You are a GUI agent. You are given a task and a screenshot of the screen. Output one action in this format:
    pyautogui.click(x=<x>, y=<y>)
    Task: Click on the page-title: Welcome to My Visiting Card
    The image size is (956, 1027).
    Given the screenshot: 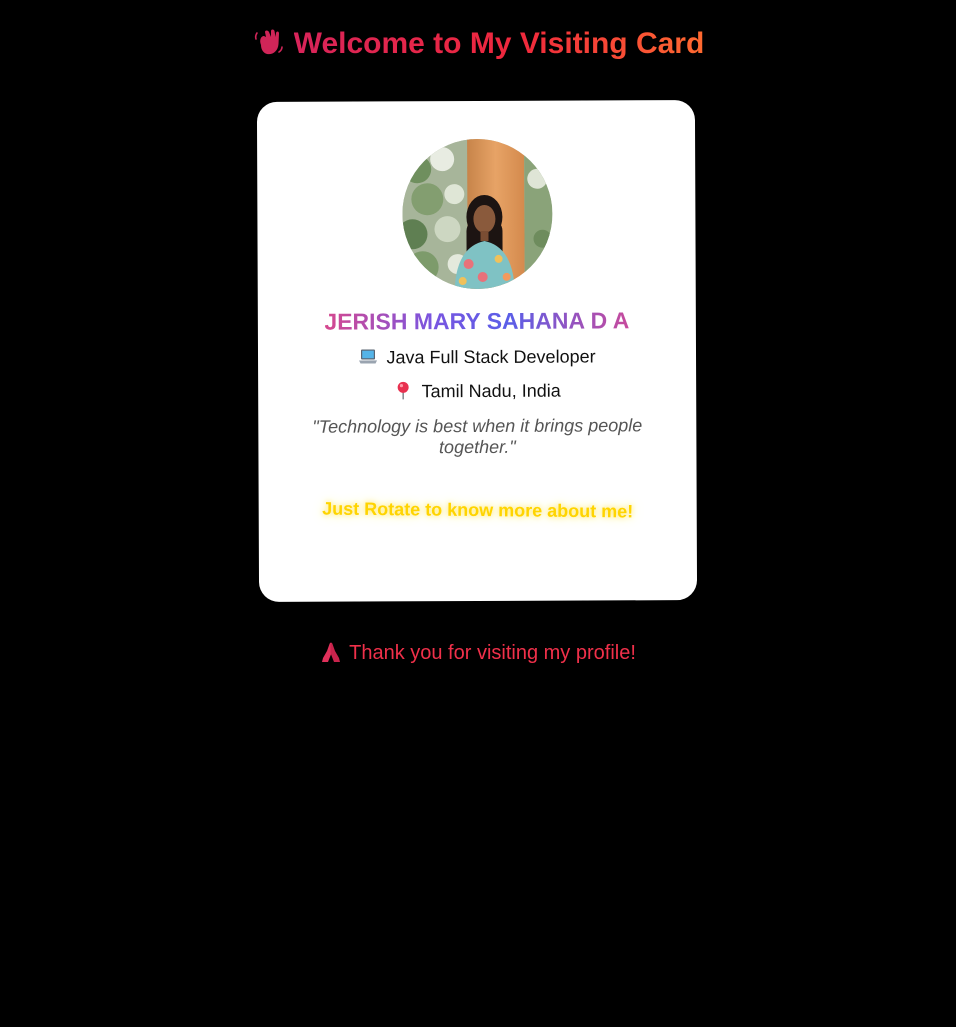 What is the action you would take?
    pyautogui.click(x=478, y=44)
    